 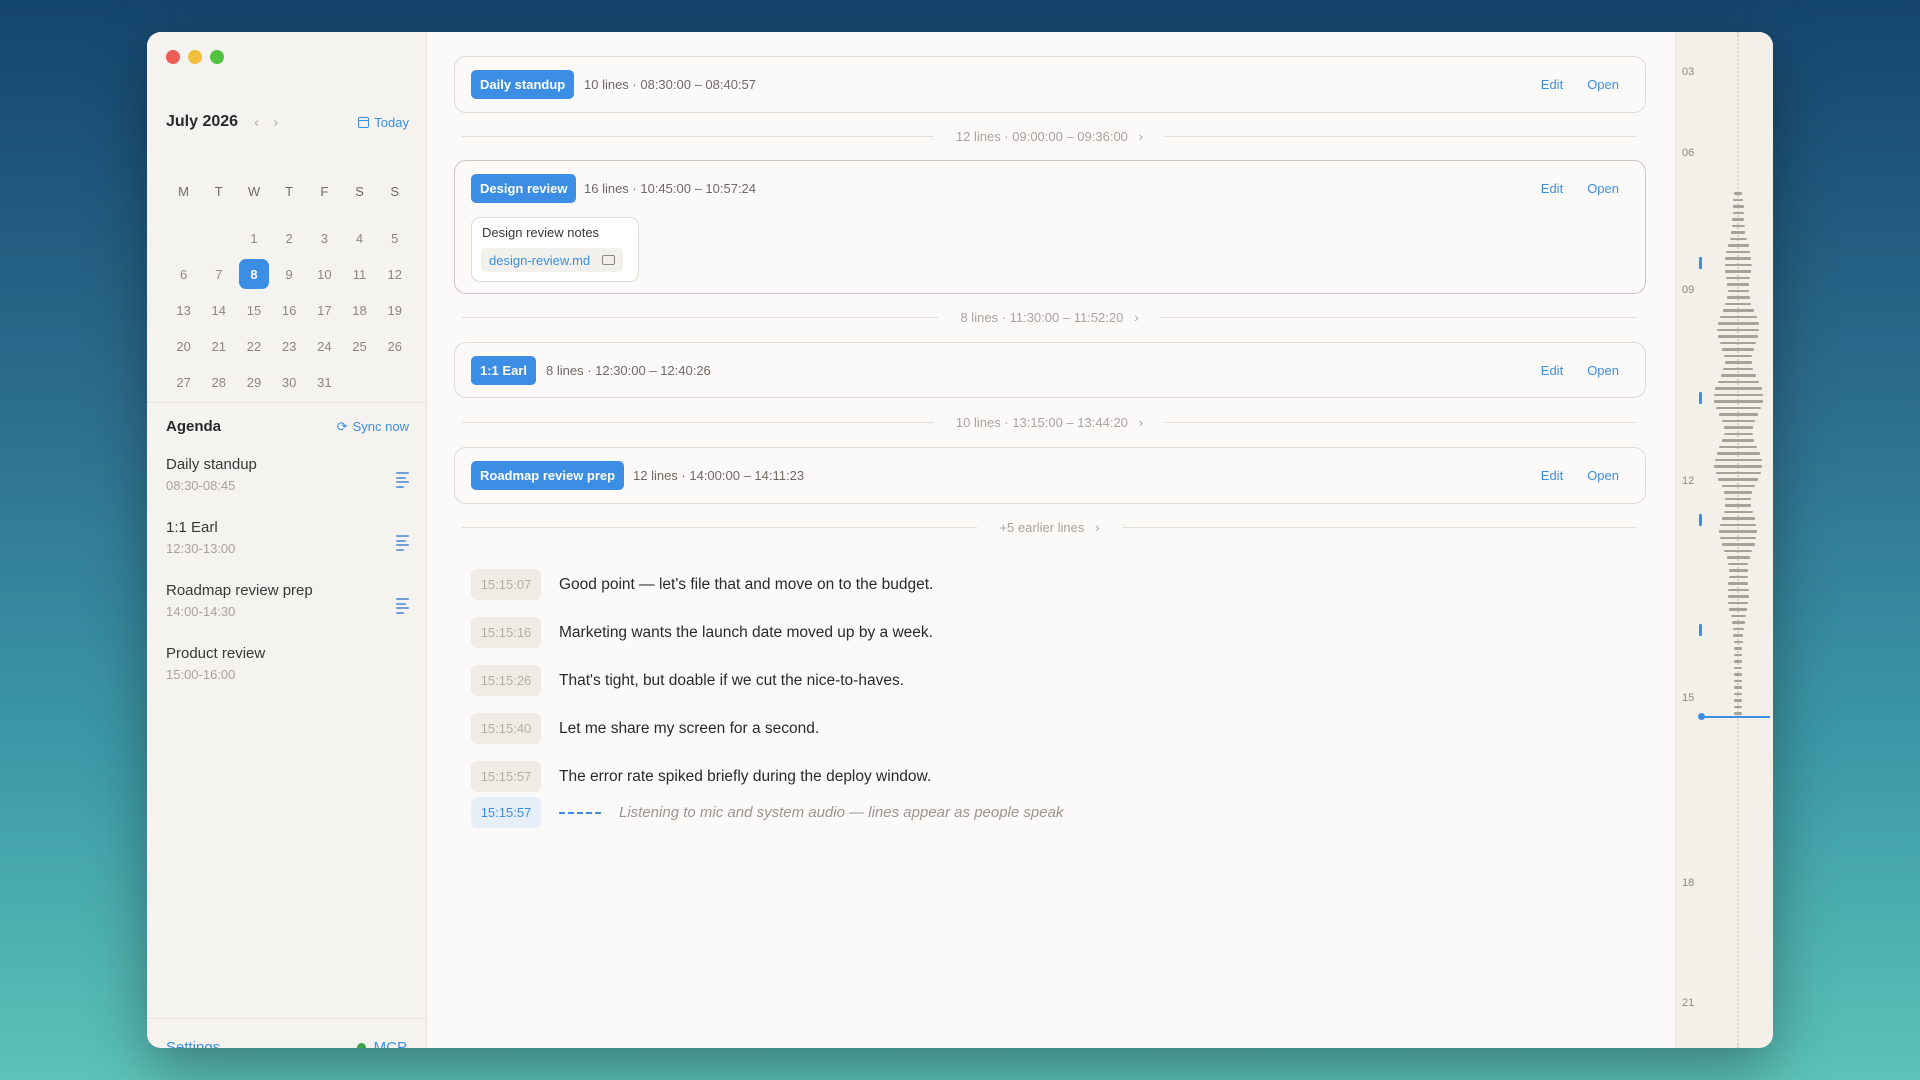 I want to click on line-timestamp: 15:15:26, so click(x=506, y=680).